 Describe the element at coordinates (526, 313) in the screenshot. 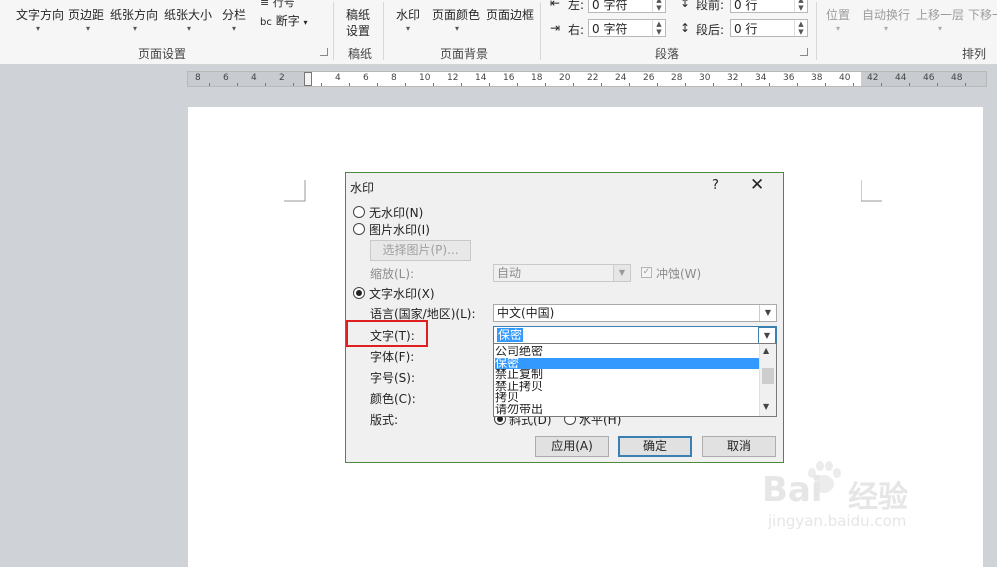

I see `language-value: 中文(中国)` at that location.